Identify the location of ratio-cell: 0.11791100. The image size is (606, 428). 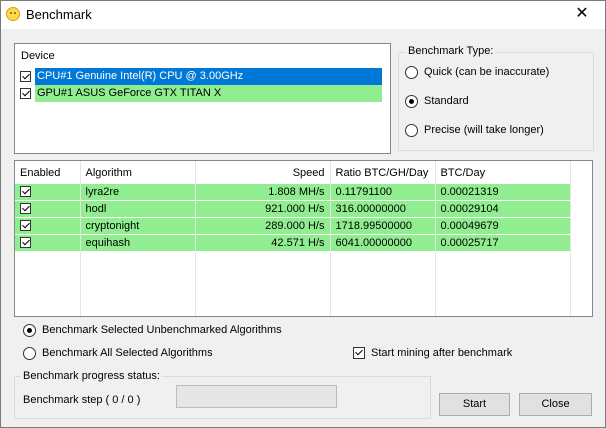
(383, 192).